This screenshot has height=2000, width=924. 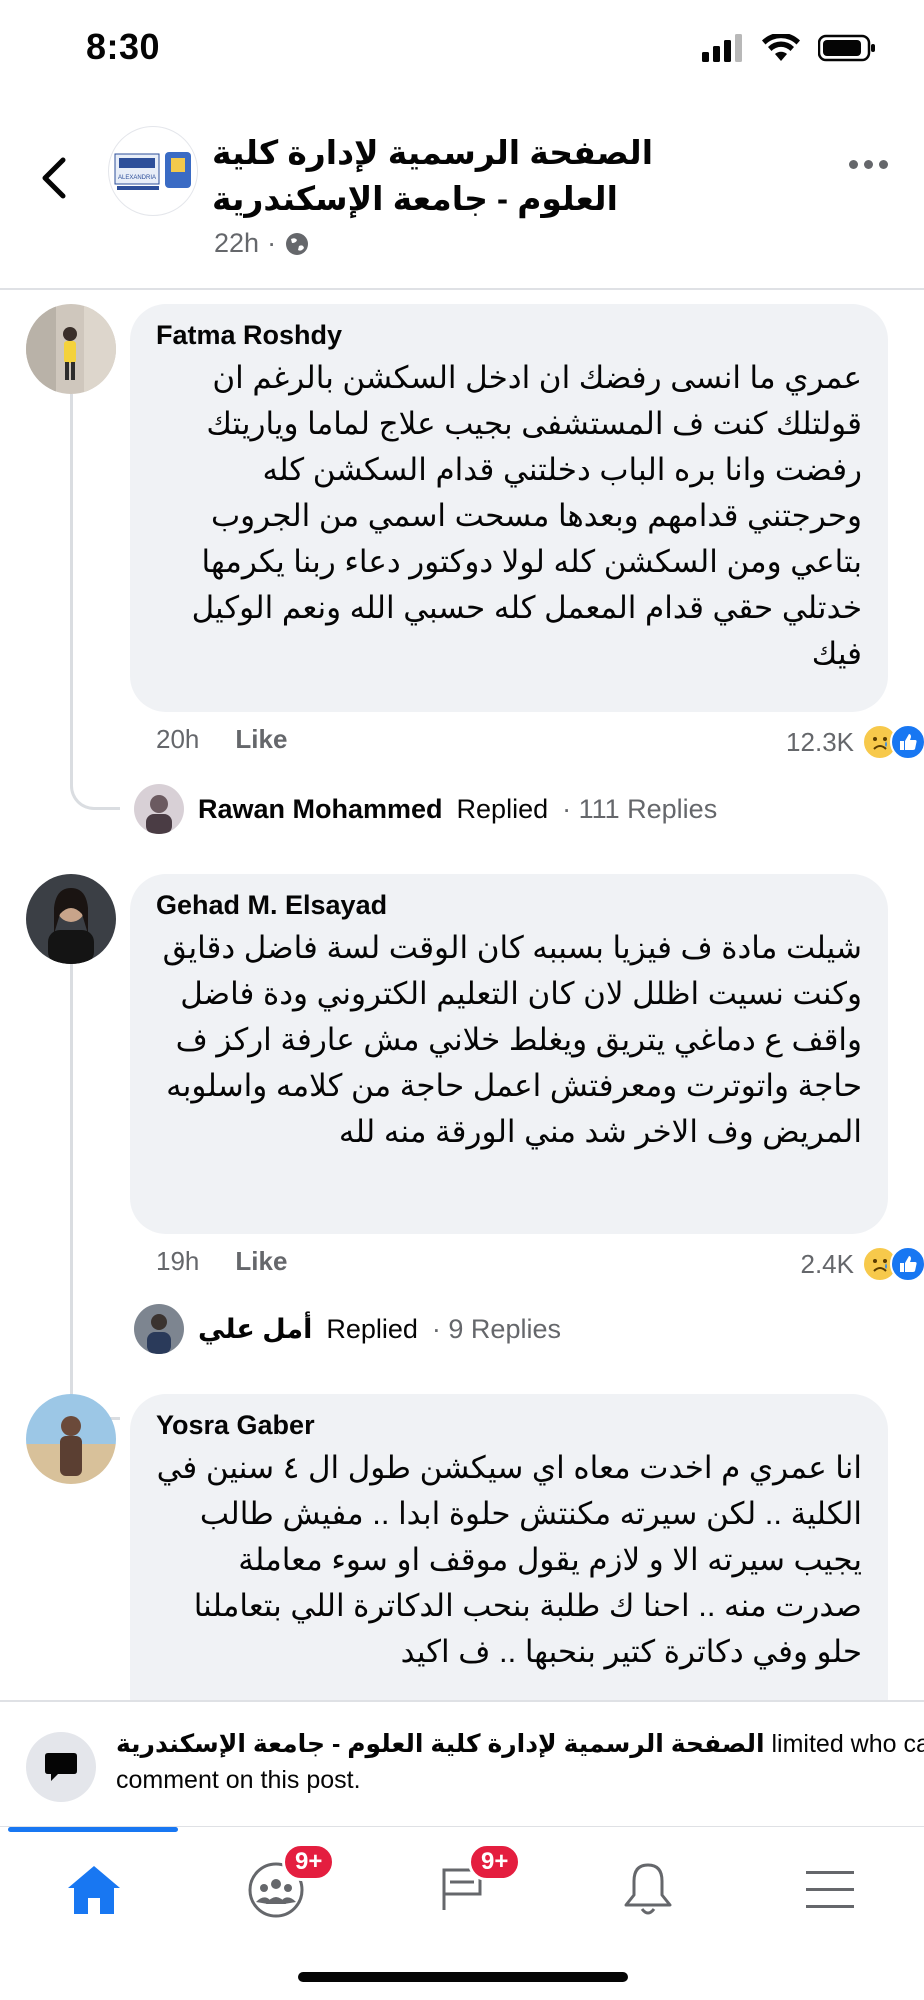 I want to click on reply-count: · 9 Replies, so click(x=496, y=1328).